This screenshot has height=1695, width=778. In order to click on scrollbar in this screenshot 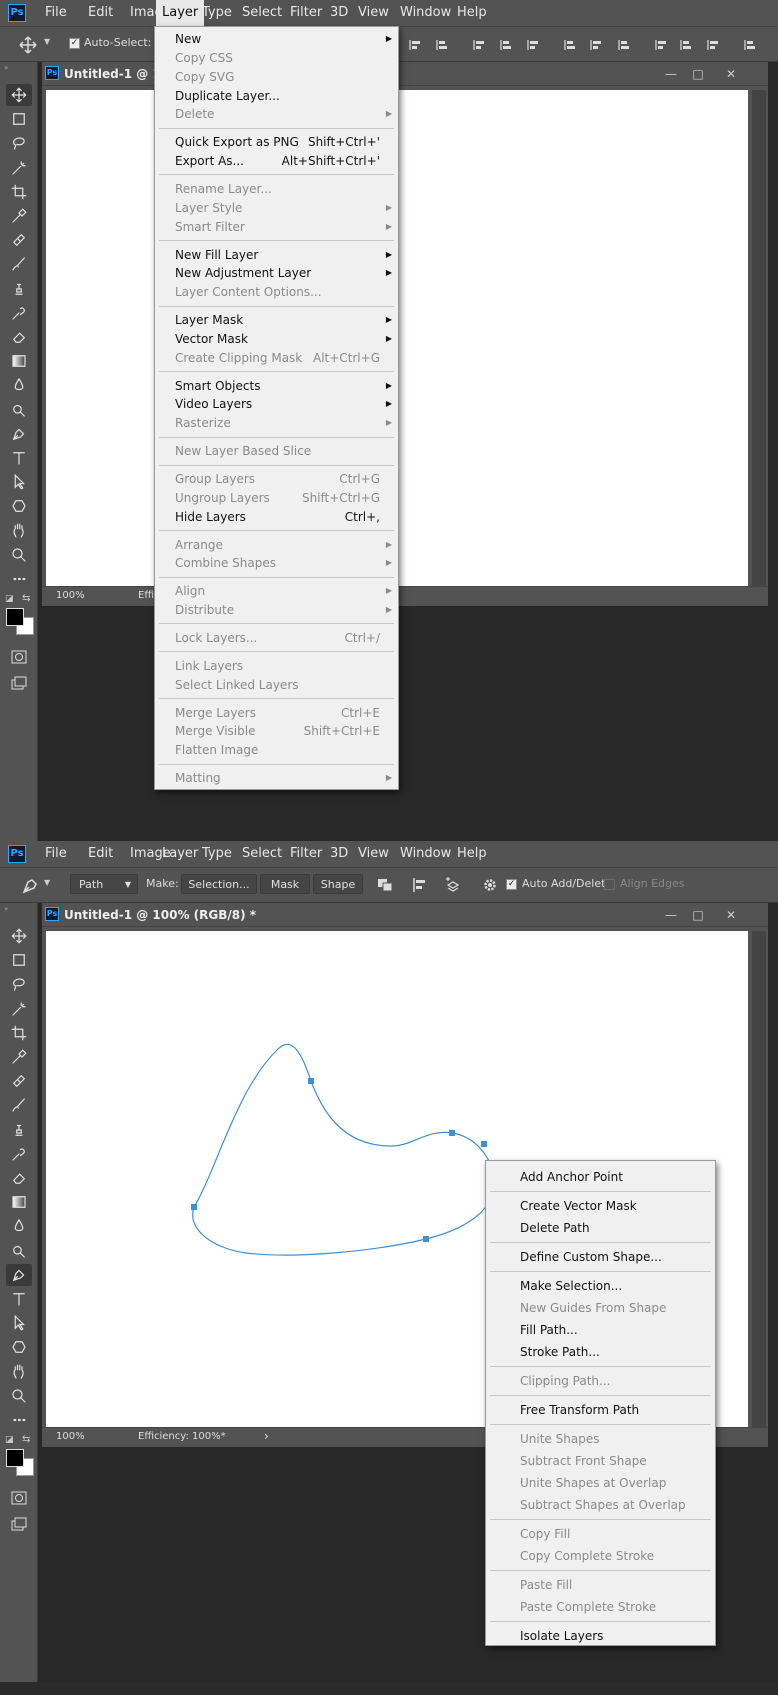, I will do `click(759, 1179)`.